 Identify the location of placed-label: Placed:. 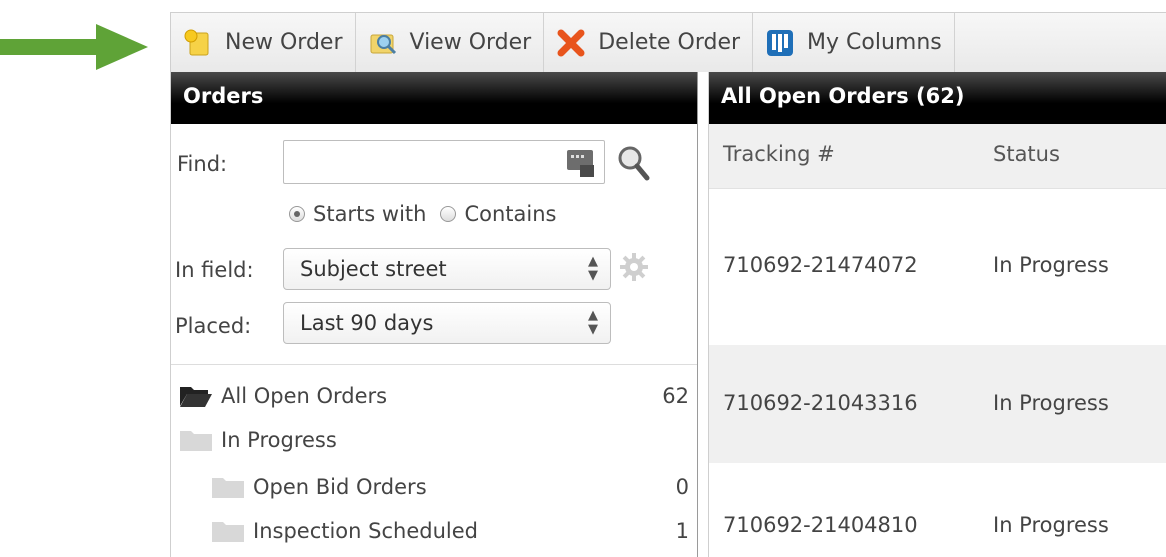
(213, 326).